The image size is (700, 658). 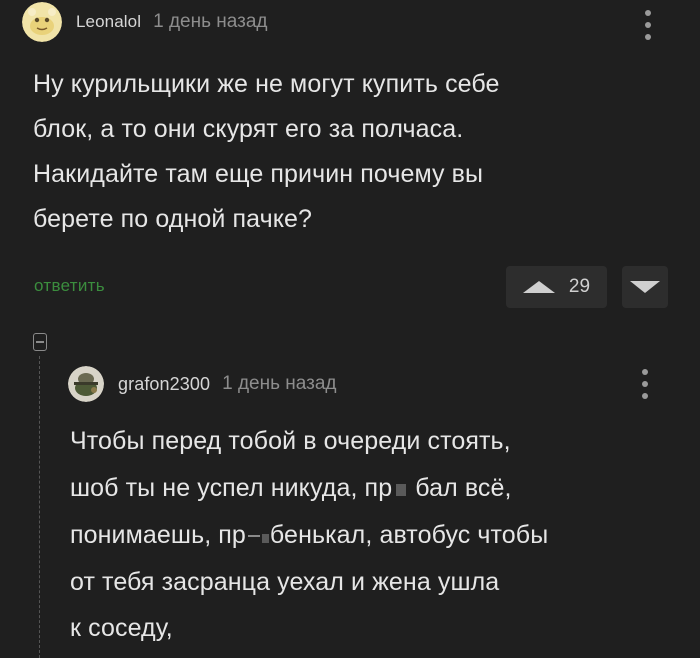 I want to click on reply-text: понимаешь, пр, so click(x=158, y=535).